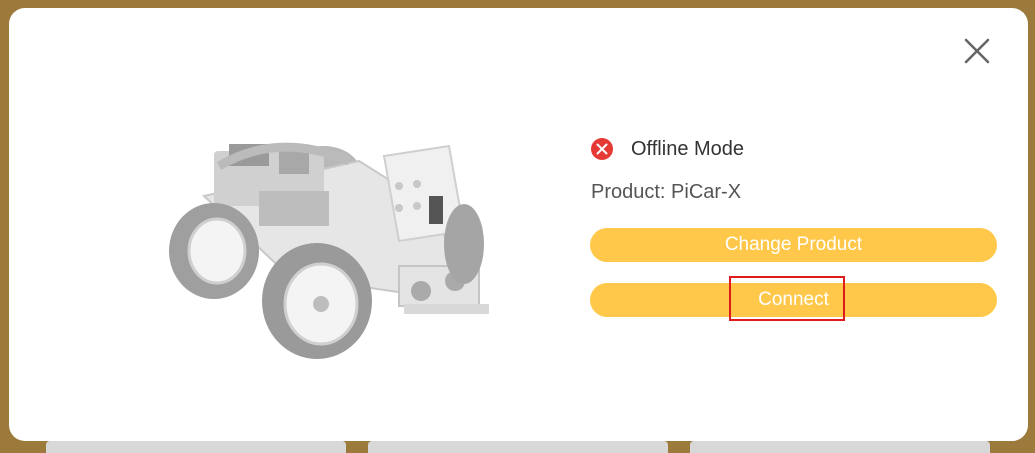 This screenshot has width=1035, height=453. What do you see at coordinates (666, 192) in the screenshot?
I see `product-text: Product: PiCar-X` at bounding box center [666, 192].